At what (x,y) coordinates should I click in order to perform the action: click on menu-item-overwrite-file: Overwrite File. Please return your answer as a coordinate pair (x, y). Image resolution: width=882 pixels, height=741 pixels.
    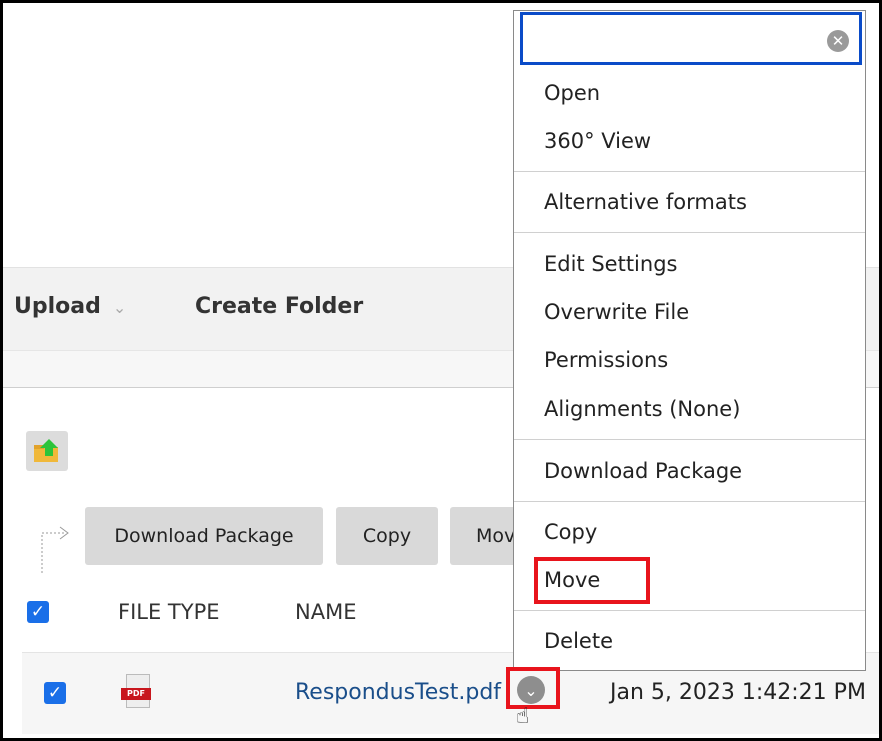
    Looking at the image, I should click on (616, 312).